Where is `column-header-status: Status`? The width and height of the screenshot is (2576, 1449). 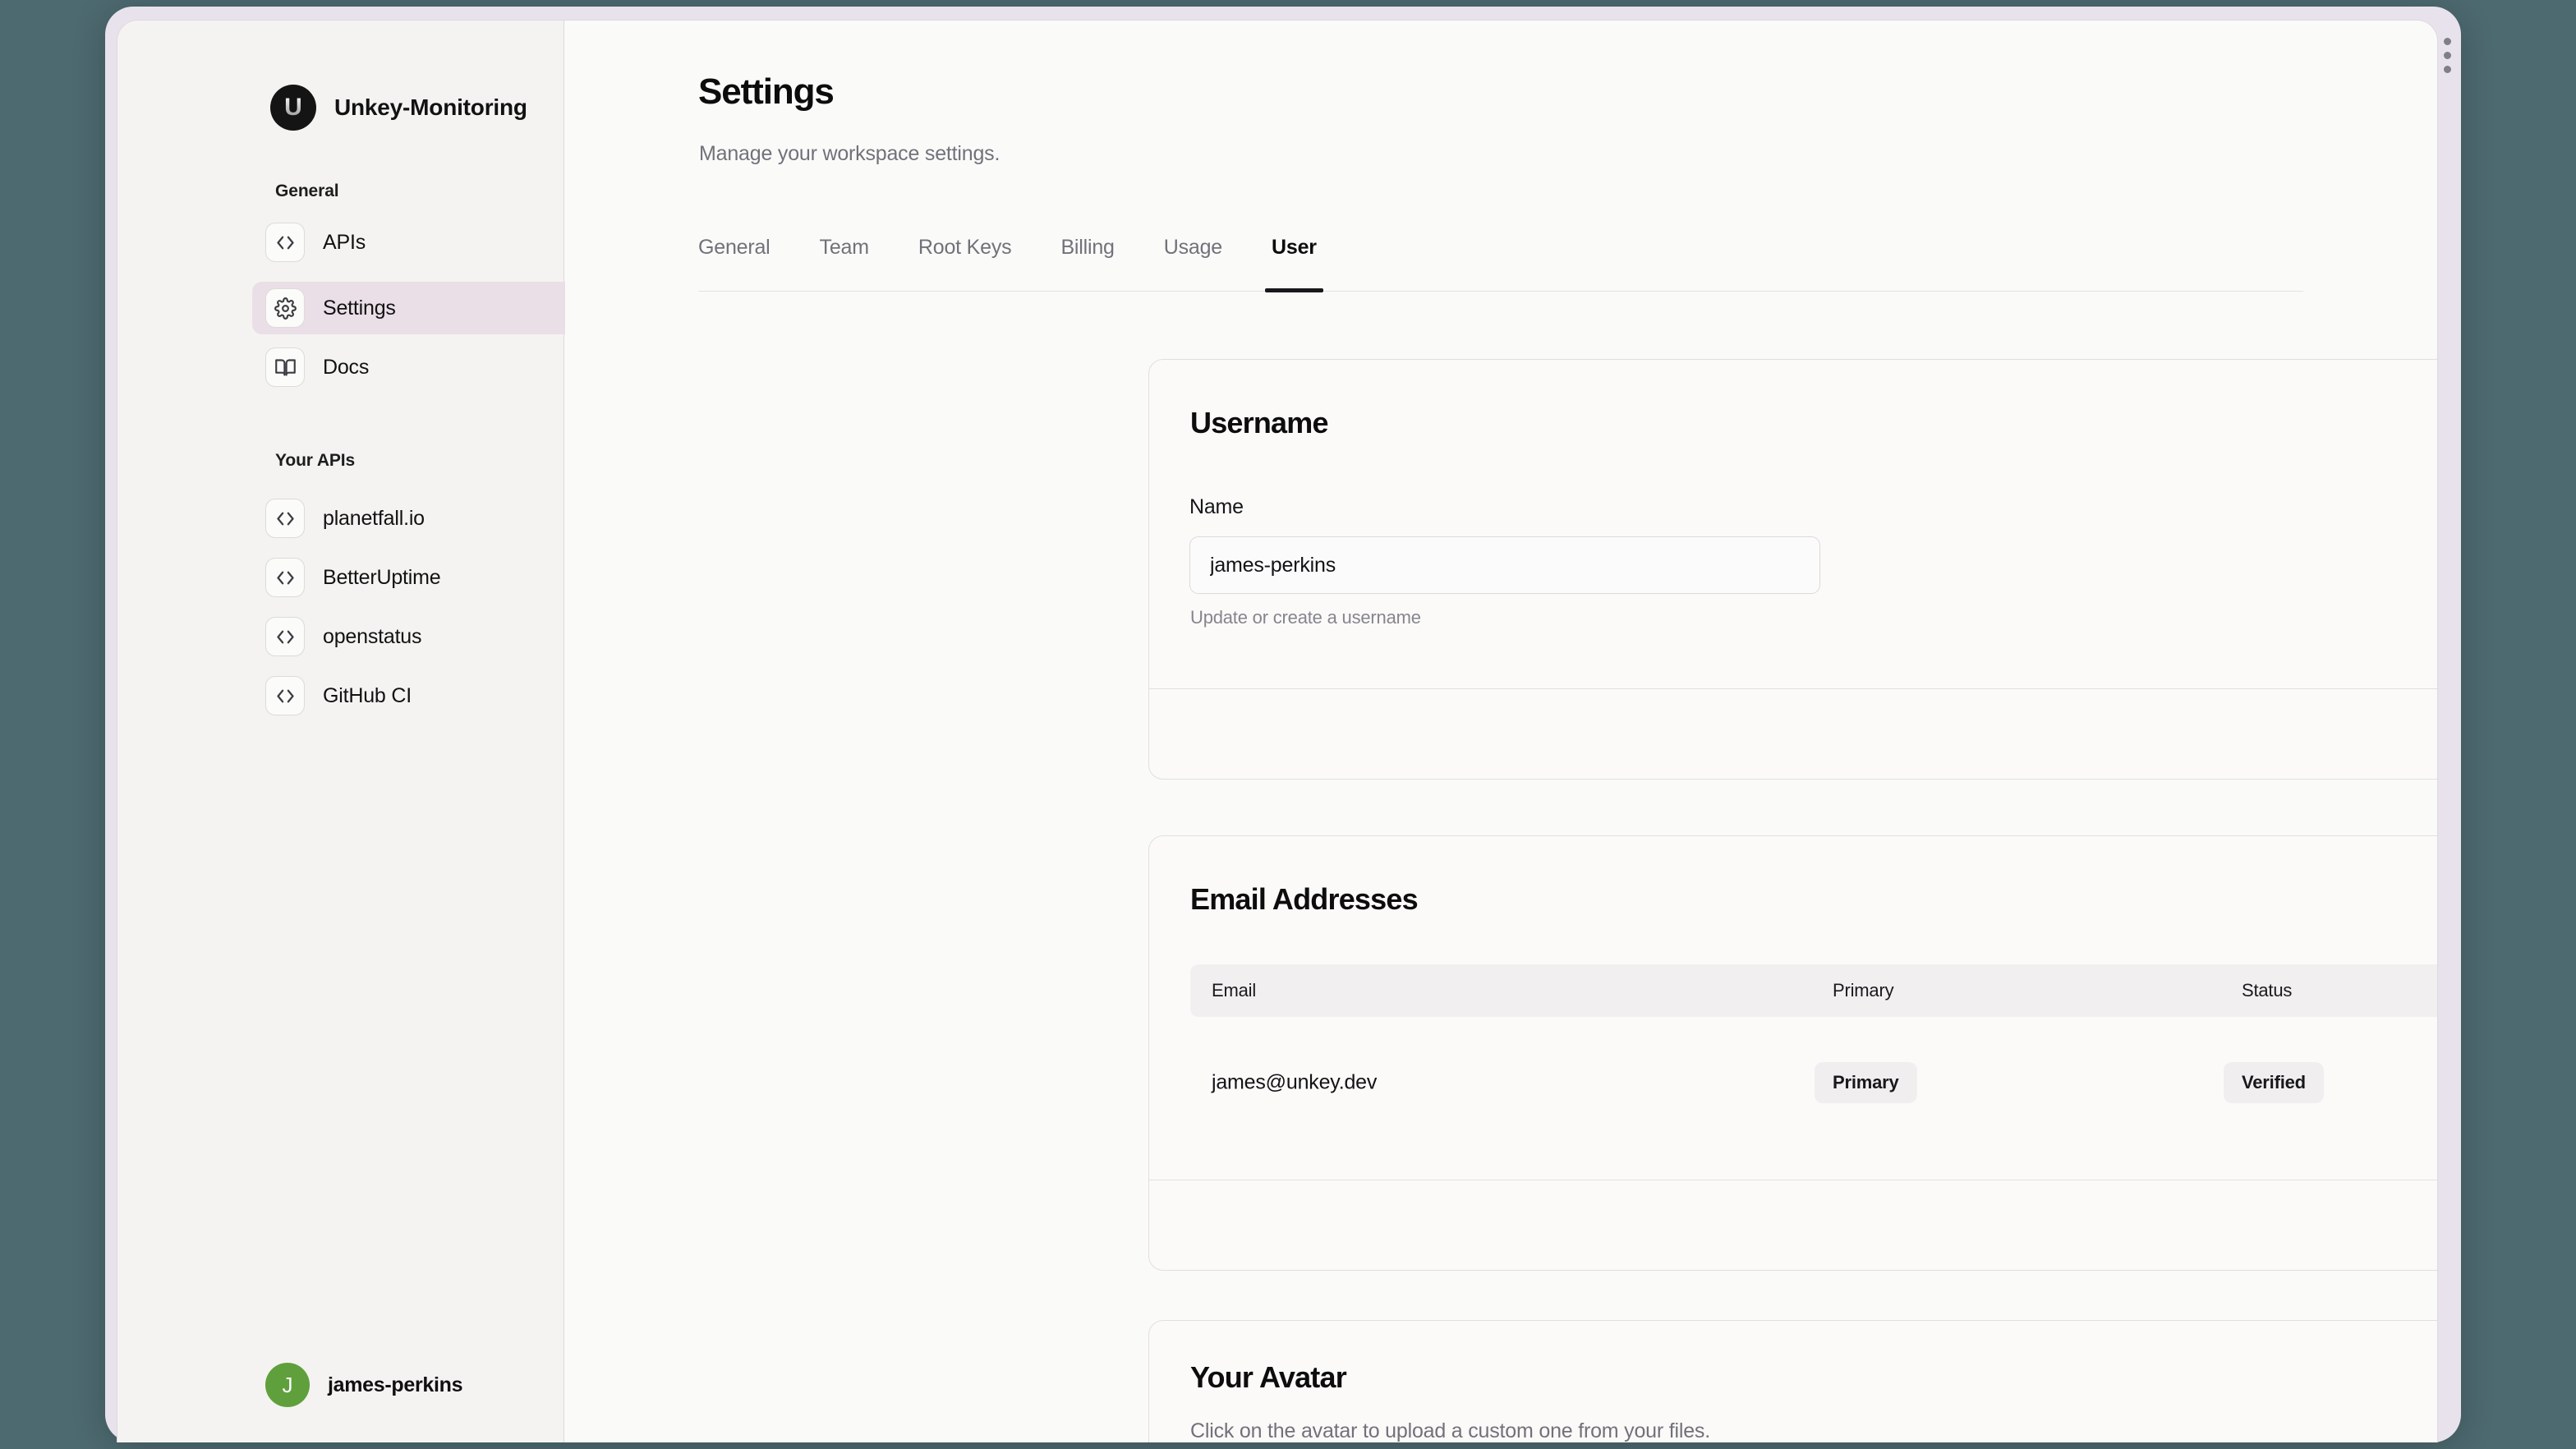
column-header-status: Status is located at coordinates (2267, 990).